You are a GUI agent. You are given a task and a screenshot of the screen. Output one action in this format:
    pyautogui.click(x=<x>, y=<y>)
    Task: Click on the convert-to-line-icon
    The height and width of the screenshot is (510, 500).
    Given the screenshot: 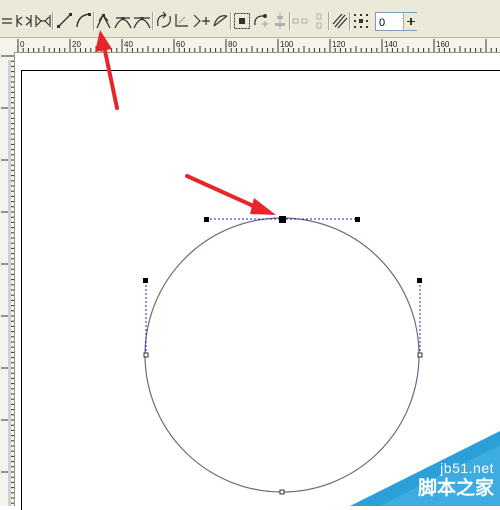 What is the action you would take?
    pyautogui.click(x=65, y=21)
    